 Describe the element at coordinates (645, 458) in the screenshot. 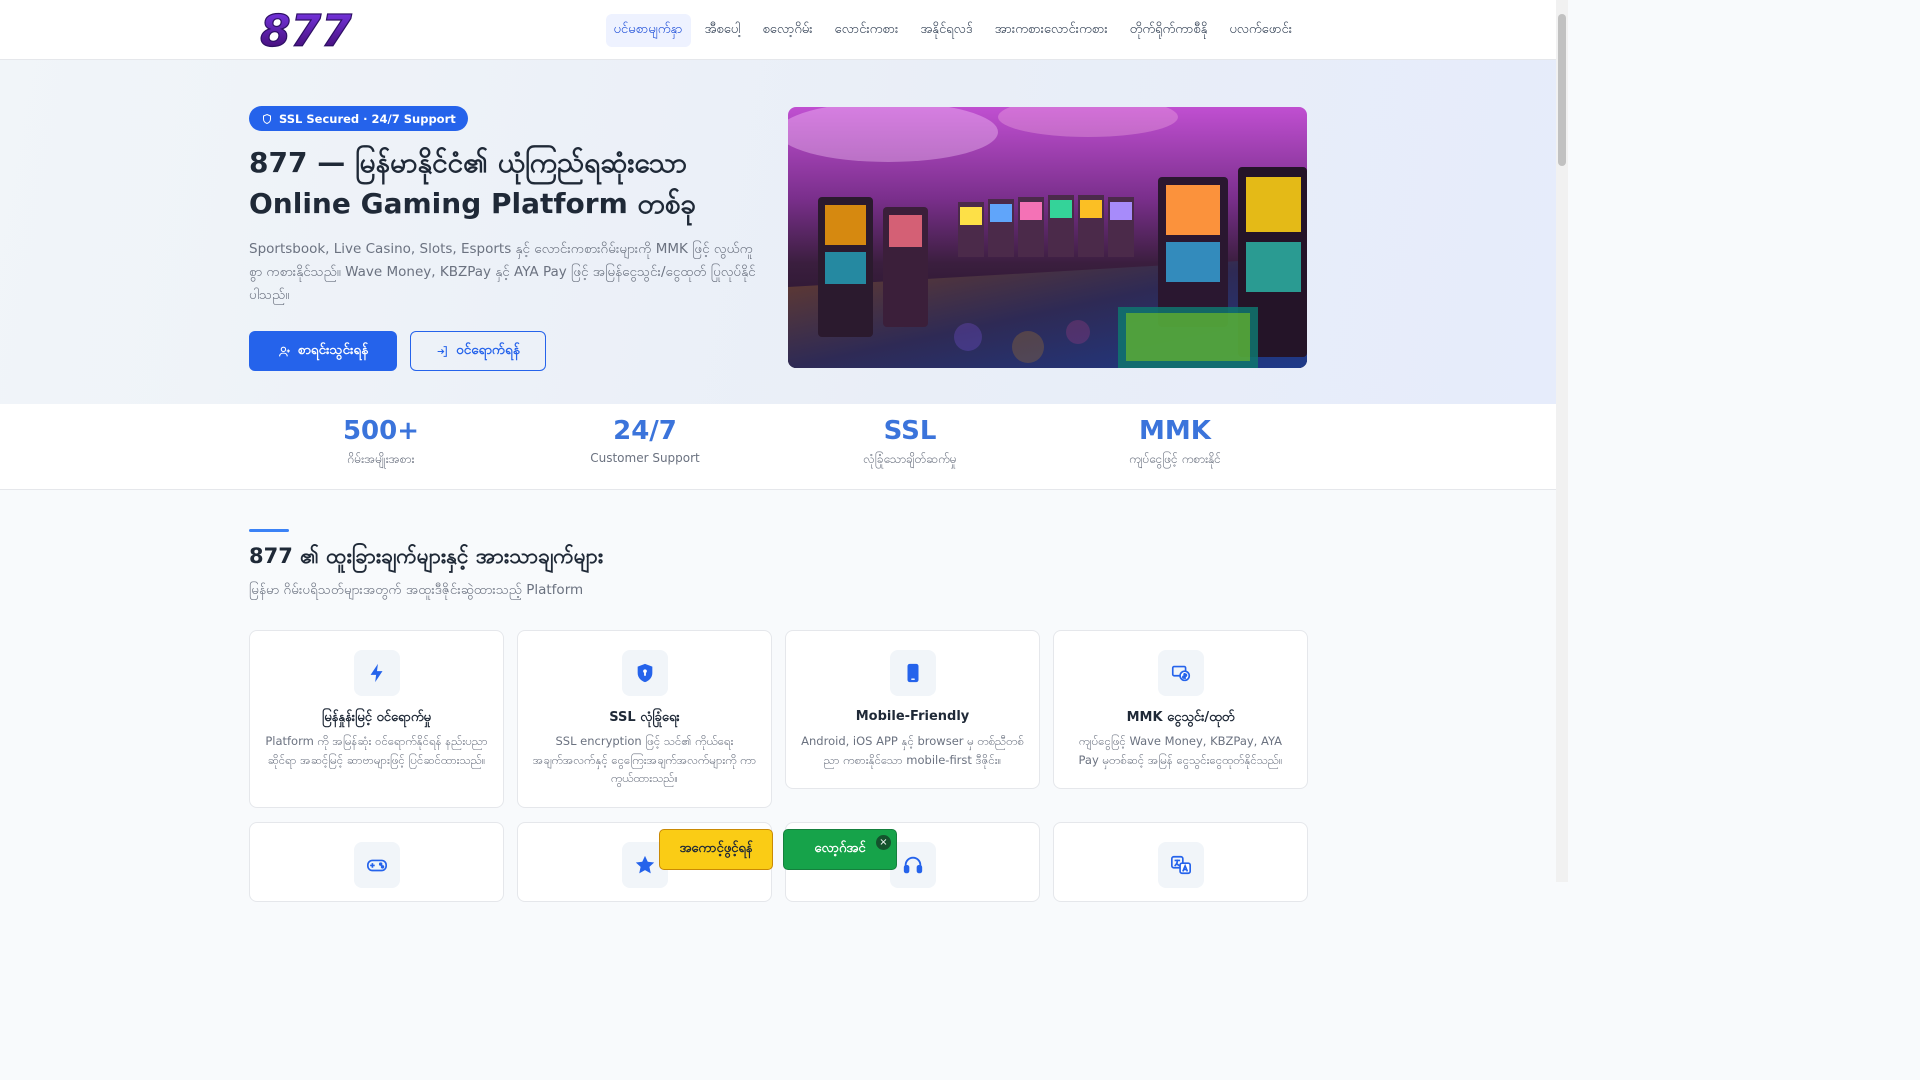

I see `stat-label: Customer Support` at that location.